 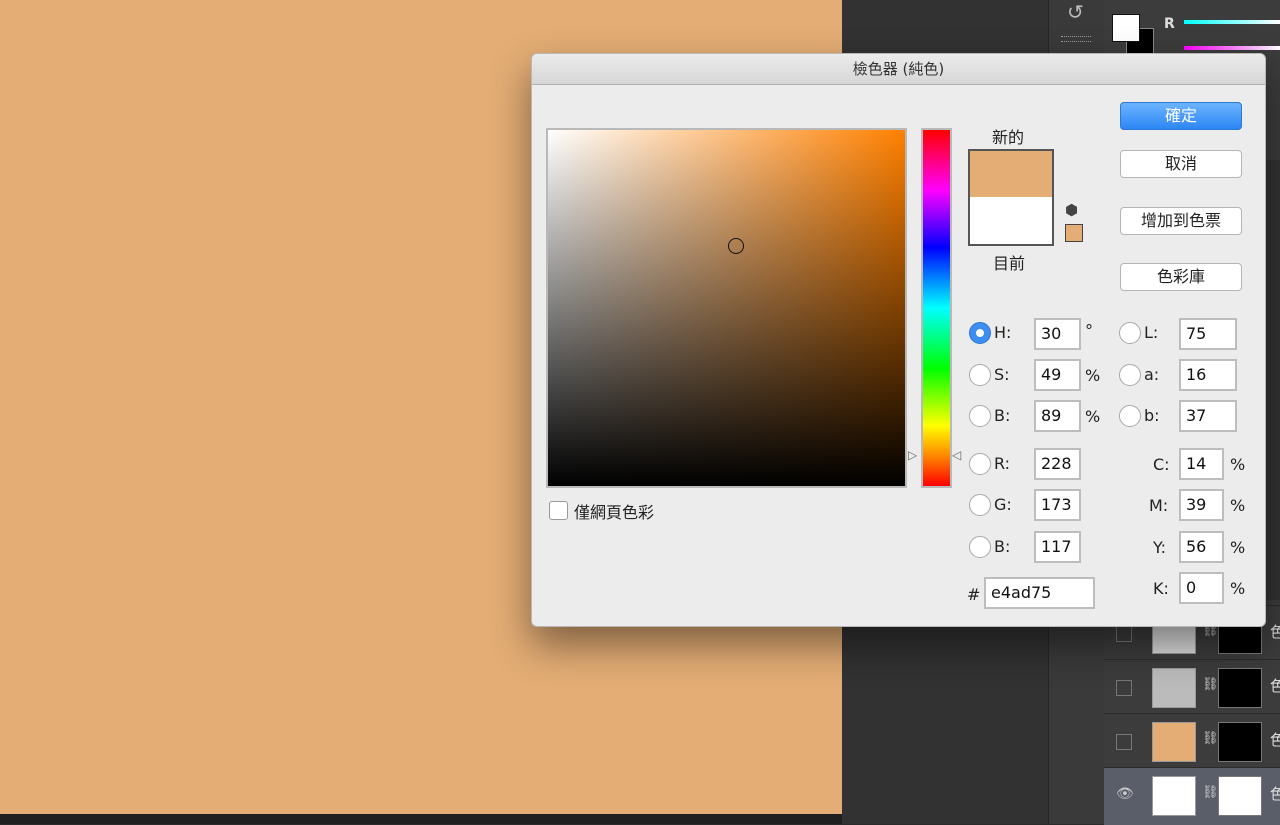 I want to click on h-input: 30, so click(x=1057, y=334).